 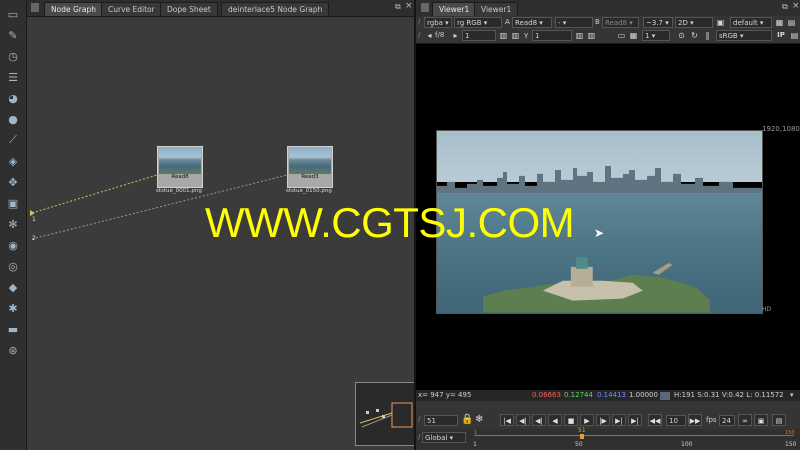 What do you see at coordinates (633, 35) in the screenshot?
I see `checker-icon: ▦` at bounding box center [633, 35].